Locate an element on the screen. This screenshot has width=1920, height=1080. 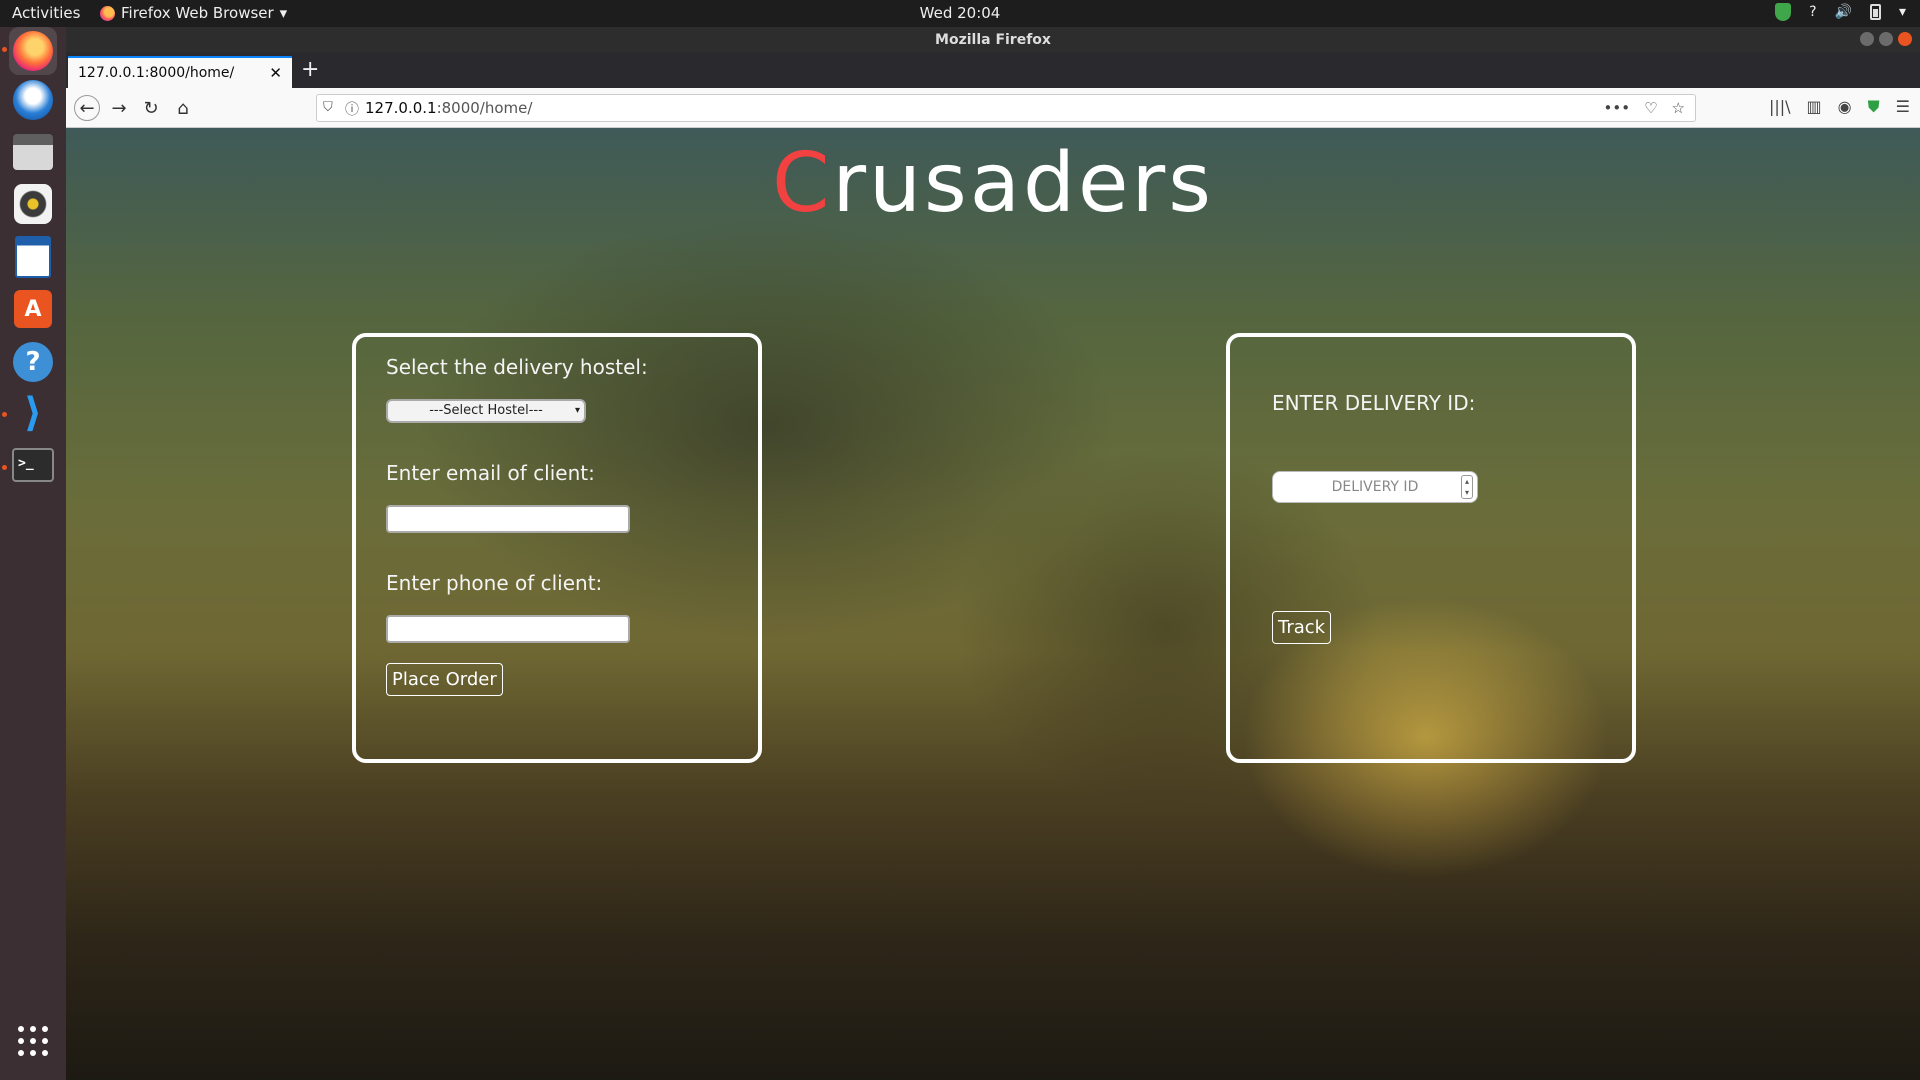
email-field is located at coordinates (508, 519).